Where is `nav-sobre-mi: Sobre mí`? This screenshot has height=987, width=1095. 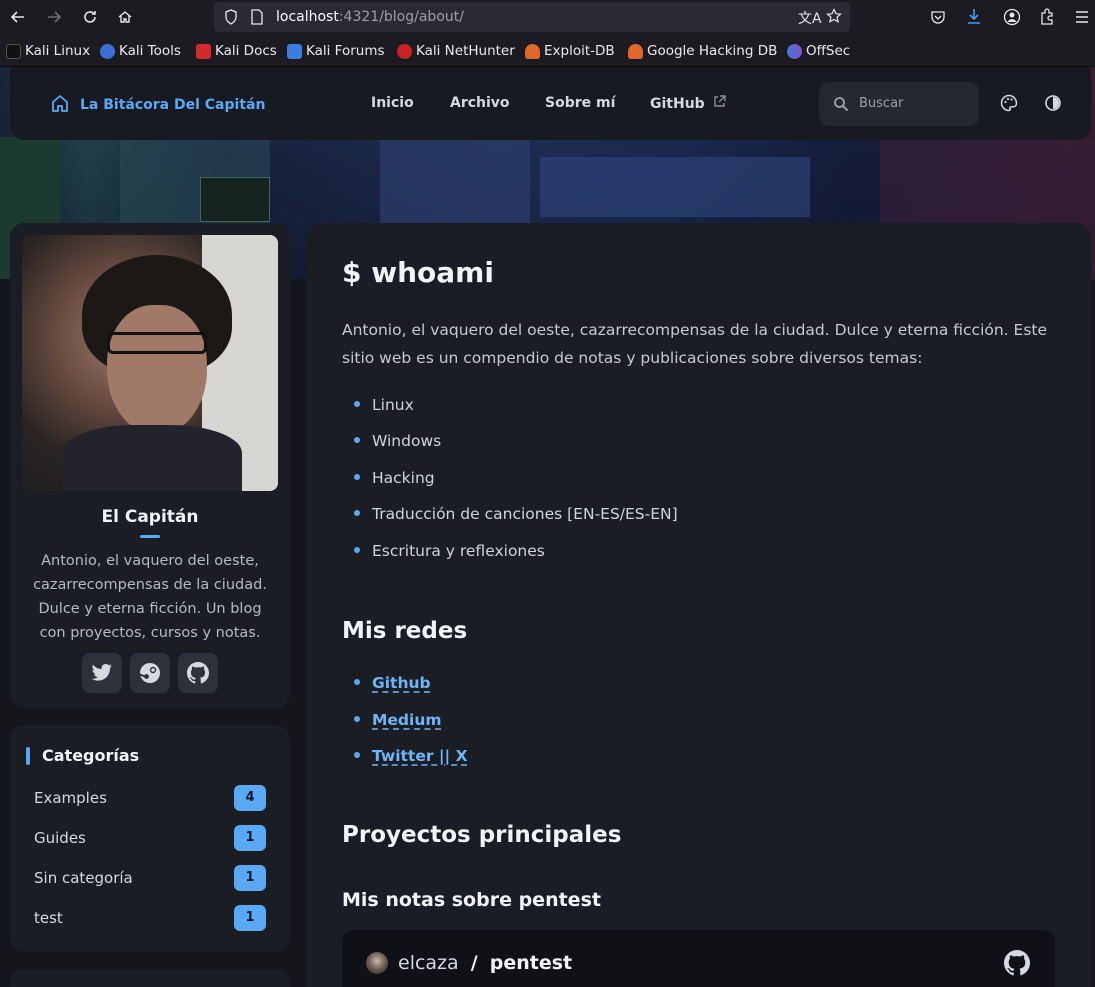 nav-sobre-mi: Sobre mí is located at coordinates (580, 103).